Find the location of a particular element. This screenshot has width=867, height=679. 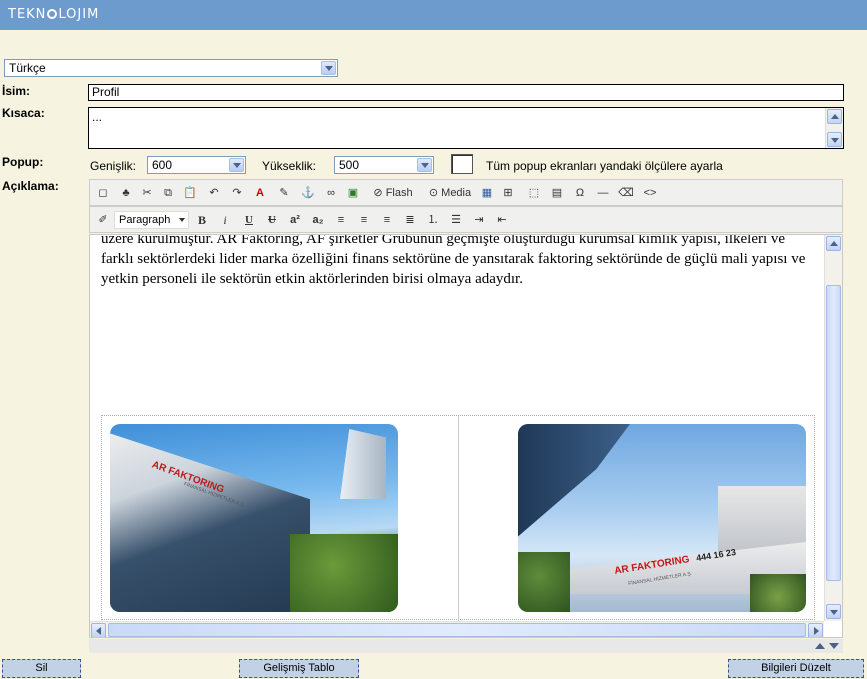

format-select: Paragraph is located at coordinates (151, 220).